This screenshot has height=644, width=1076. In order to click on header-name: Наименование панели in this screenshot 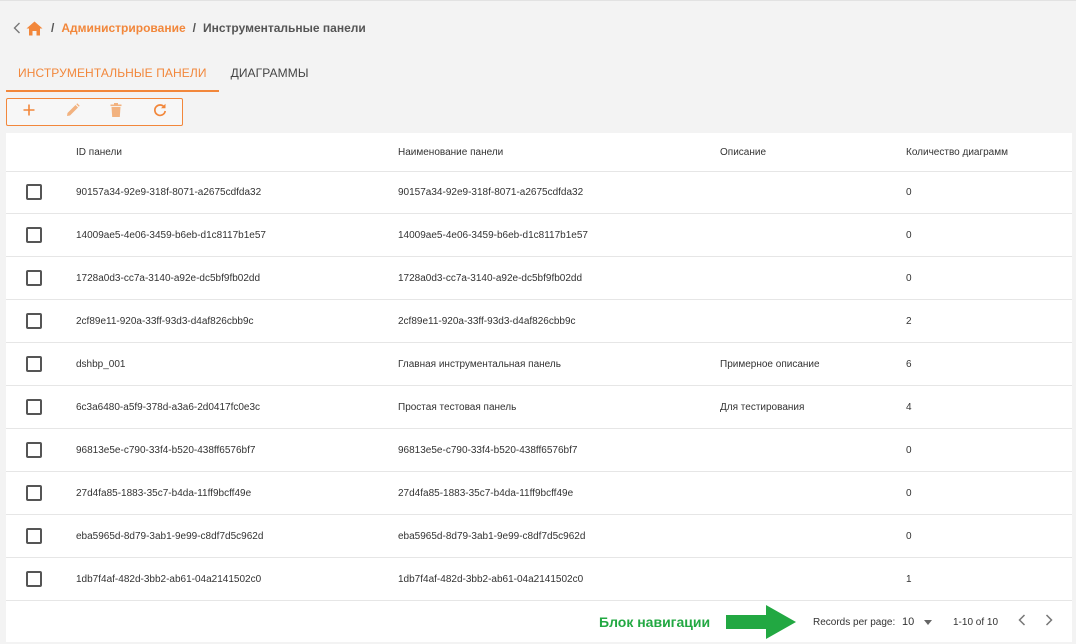, I will do `click(450, 152)`.